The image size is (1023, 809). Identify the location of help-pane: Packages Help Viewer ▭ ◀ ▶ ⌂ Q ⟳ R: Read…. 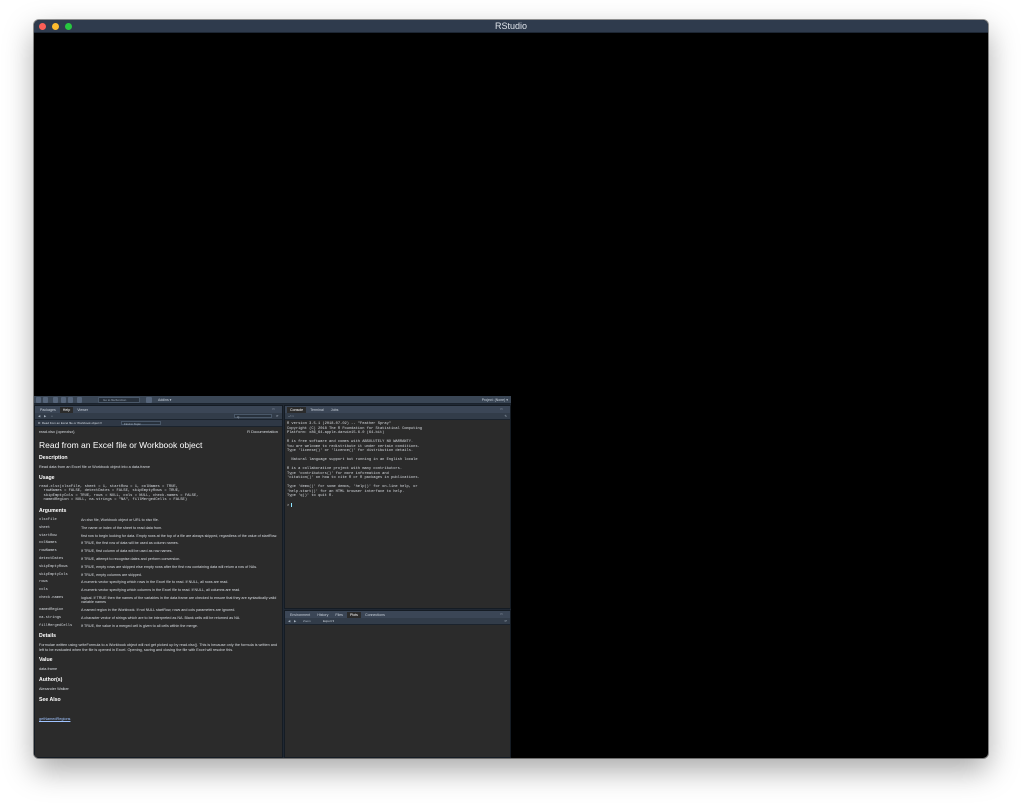
(158, 581).